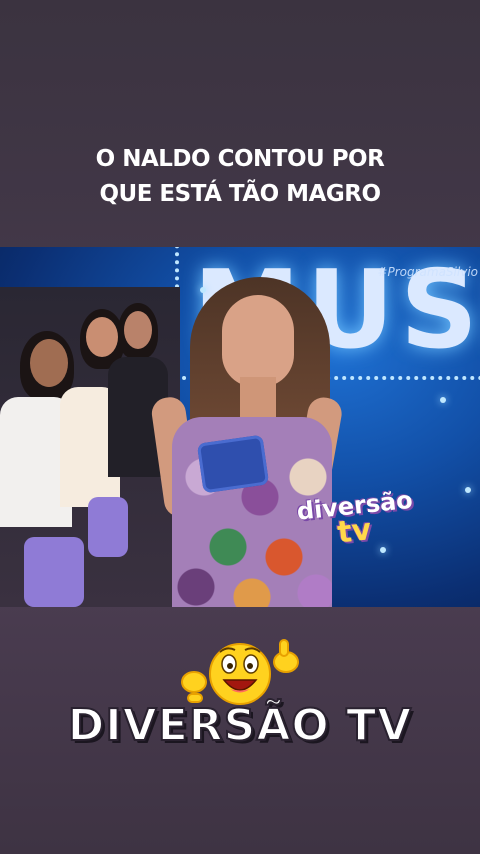  Describe the element at coordinates (427, 272) in the screenshot. I see `program-hashtag: #ProgramaSilvio` at that location.